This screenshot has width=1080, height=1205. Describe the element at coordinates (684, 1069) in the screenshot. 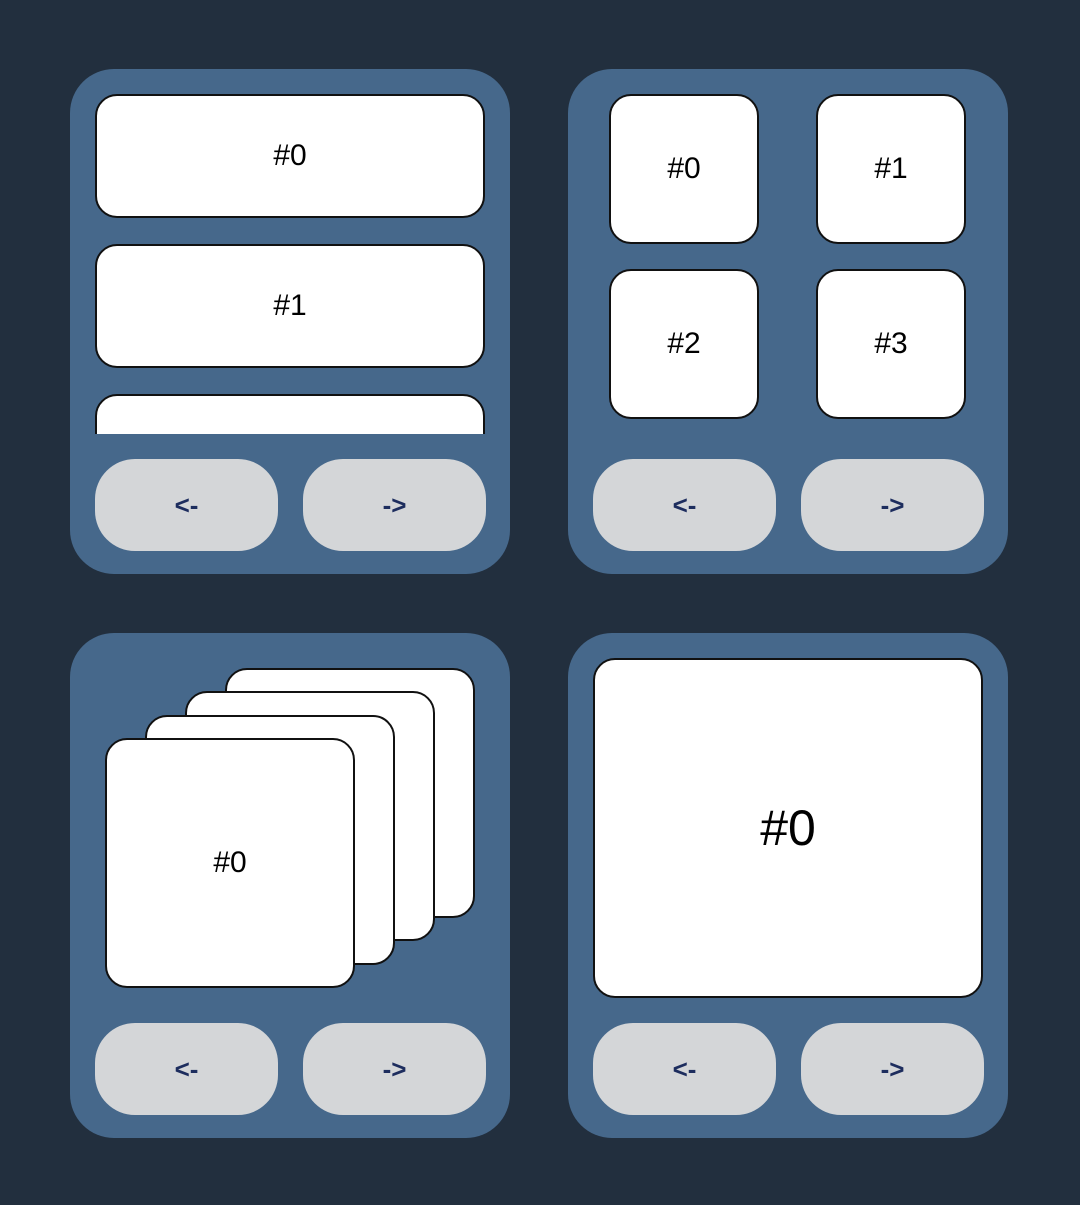

I see `single-prev-button: <-` at that location.